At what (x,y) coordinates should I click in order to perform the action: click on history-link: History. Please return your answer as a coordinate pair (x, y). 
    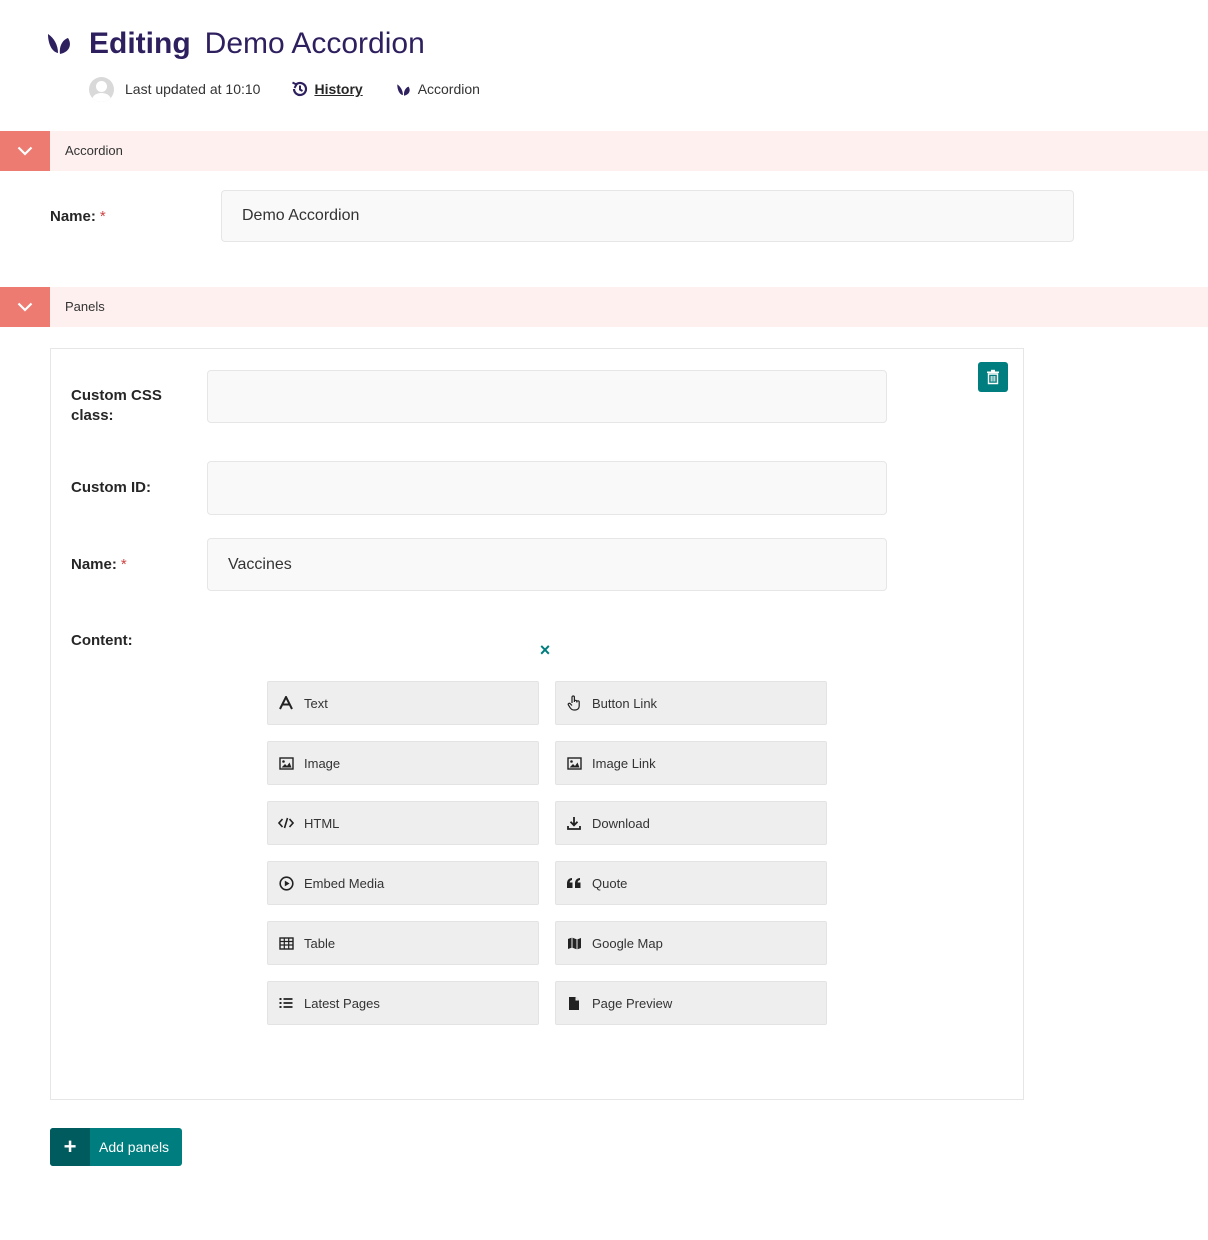
    Looking at the image, I should click on (326, 89).